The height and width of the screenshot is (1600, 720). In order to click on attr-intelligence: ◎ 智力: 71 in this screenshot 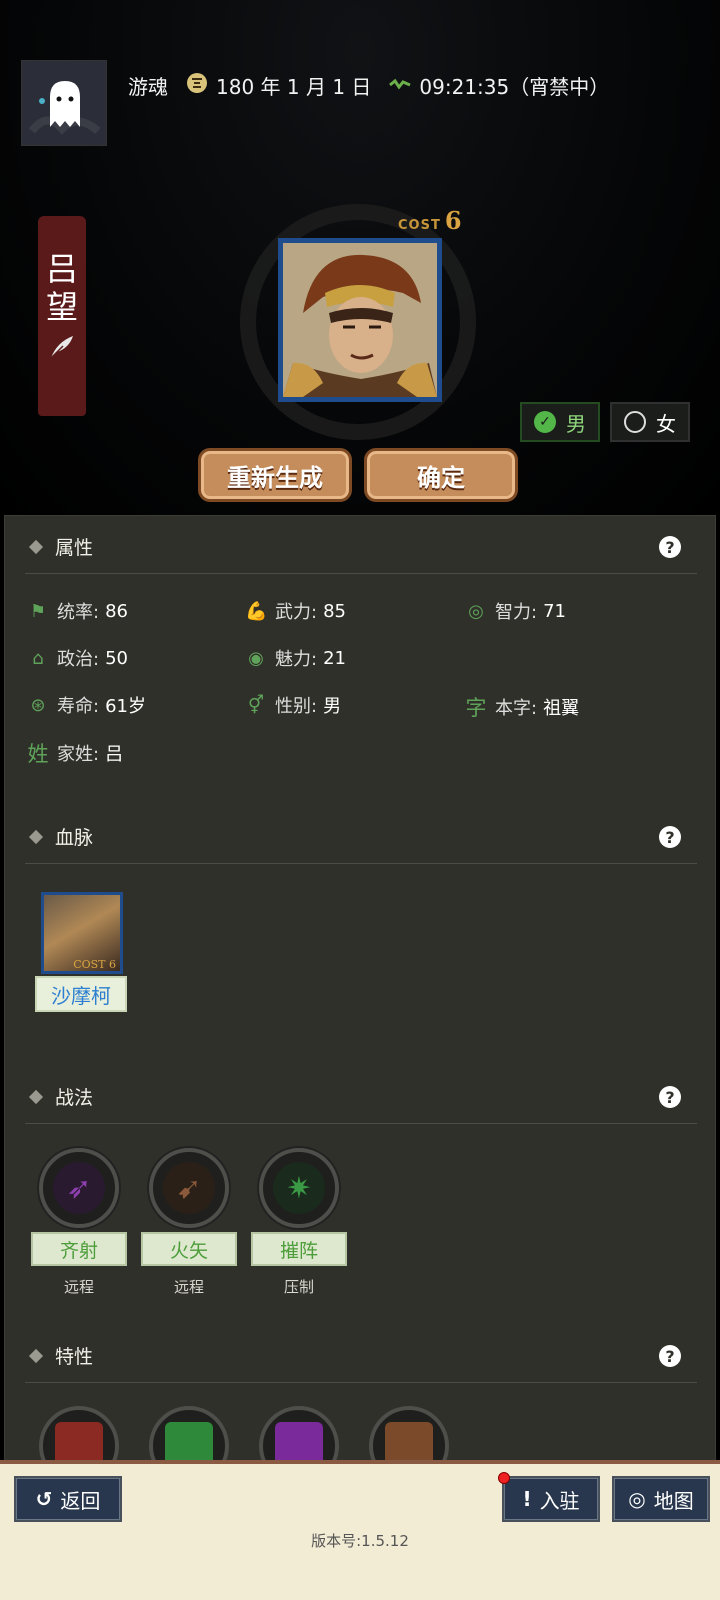, I will do `click(515, 611)`.